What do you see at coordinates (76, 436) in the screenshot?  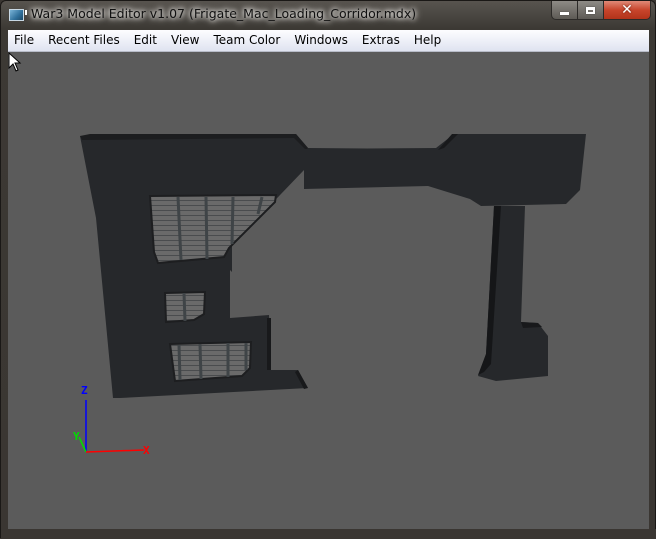 I see `y-axis-label: Y` at bounding box center [76, 436].